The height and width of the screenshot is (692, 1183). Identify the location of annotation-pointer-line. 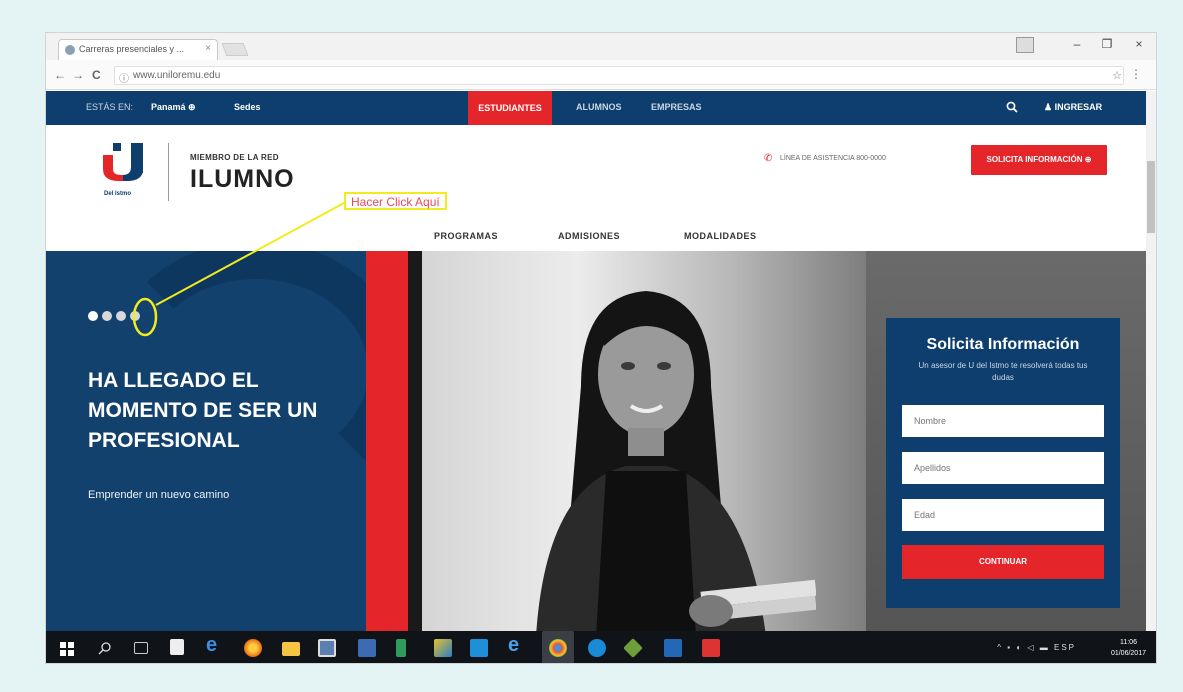
(250, 254).